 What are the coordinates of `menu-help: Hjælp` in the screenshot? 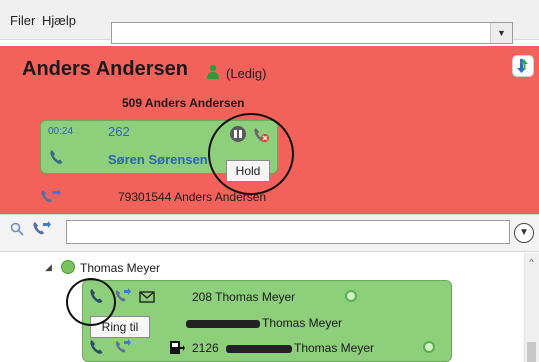 It's located at (59, 20).